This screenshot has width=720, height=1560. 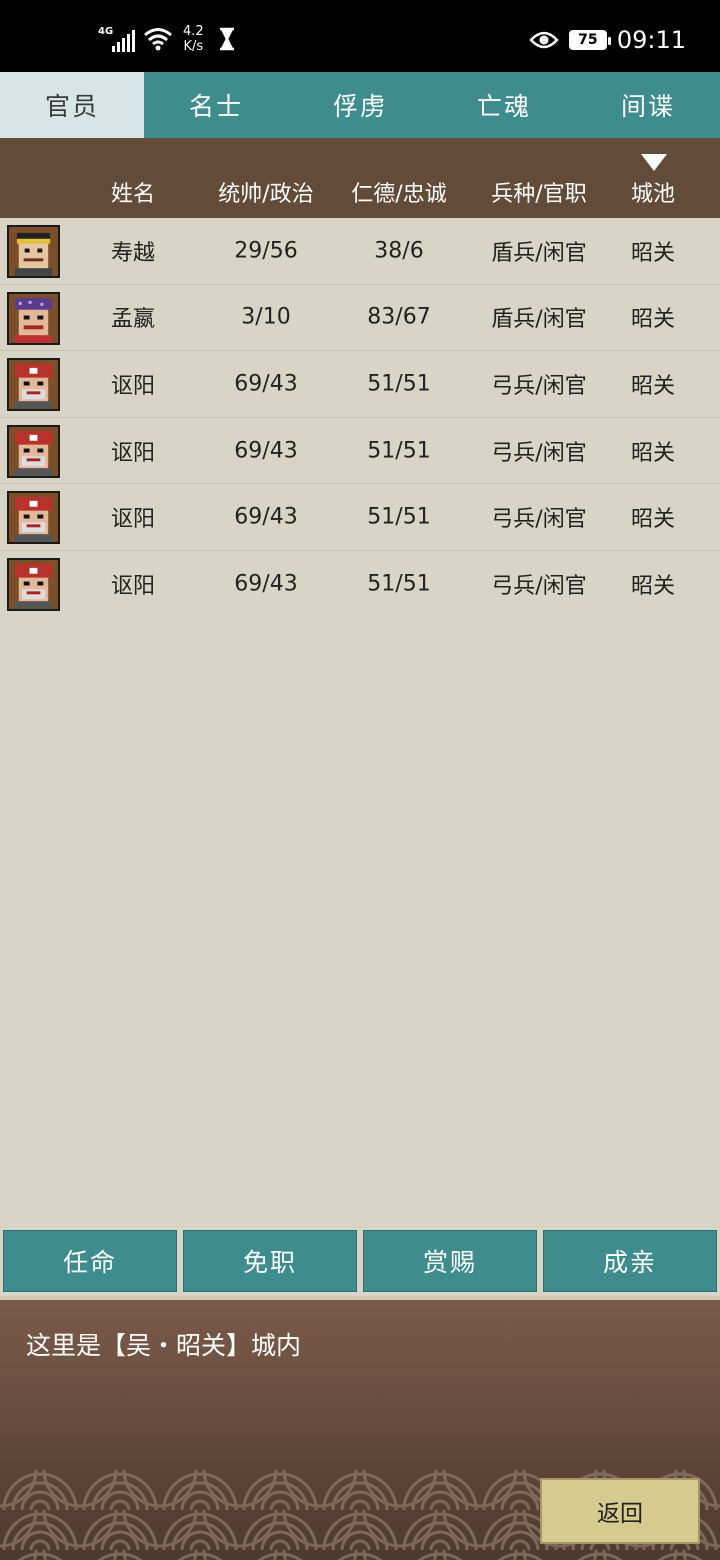 What do you see at coordinates (648, 105) in the screenshot?
I see `tab-spies: 间谍` at bounding box center [648, 105].